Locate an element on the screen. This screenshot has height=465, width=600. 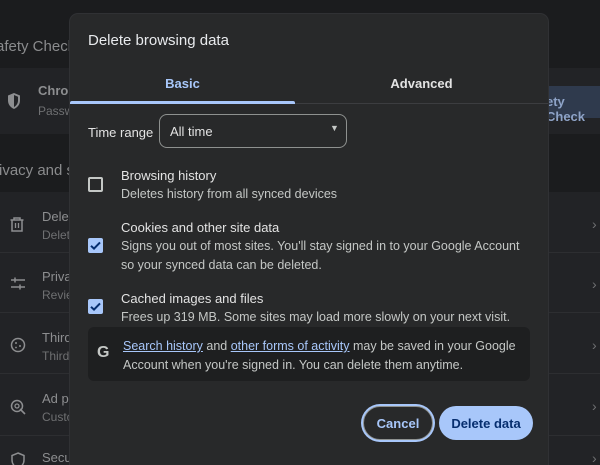
trash-icon is located at coordinates (17, 226).